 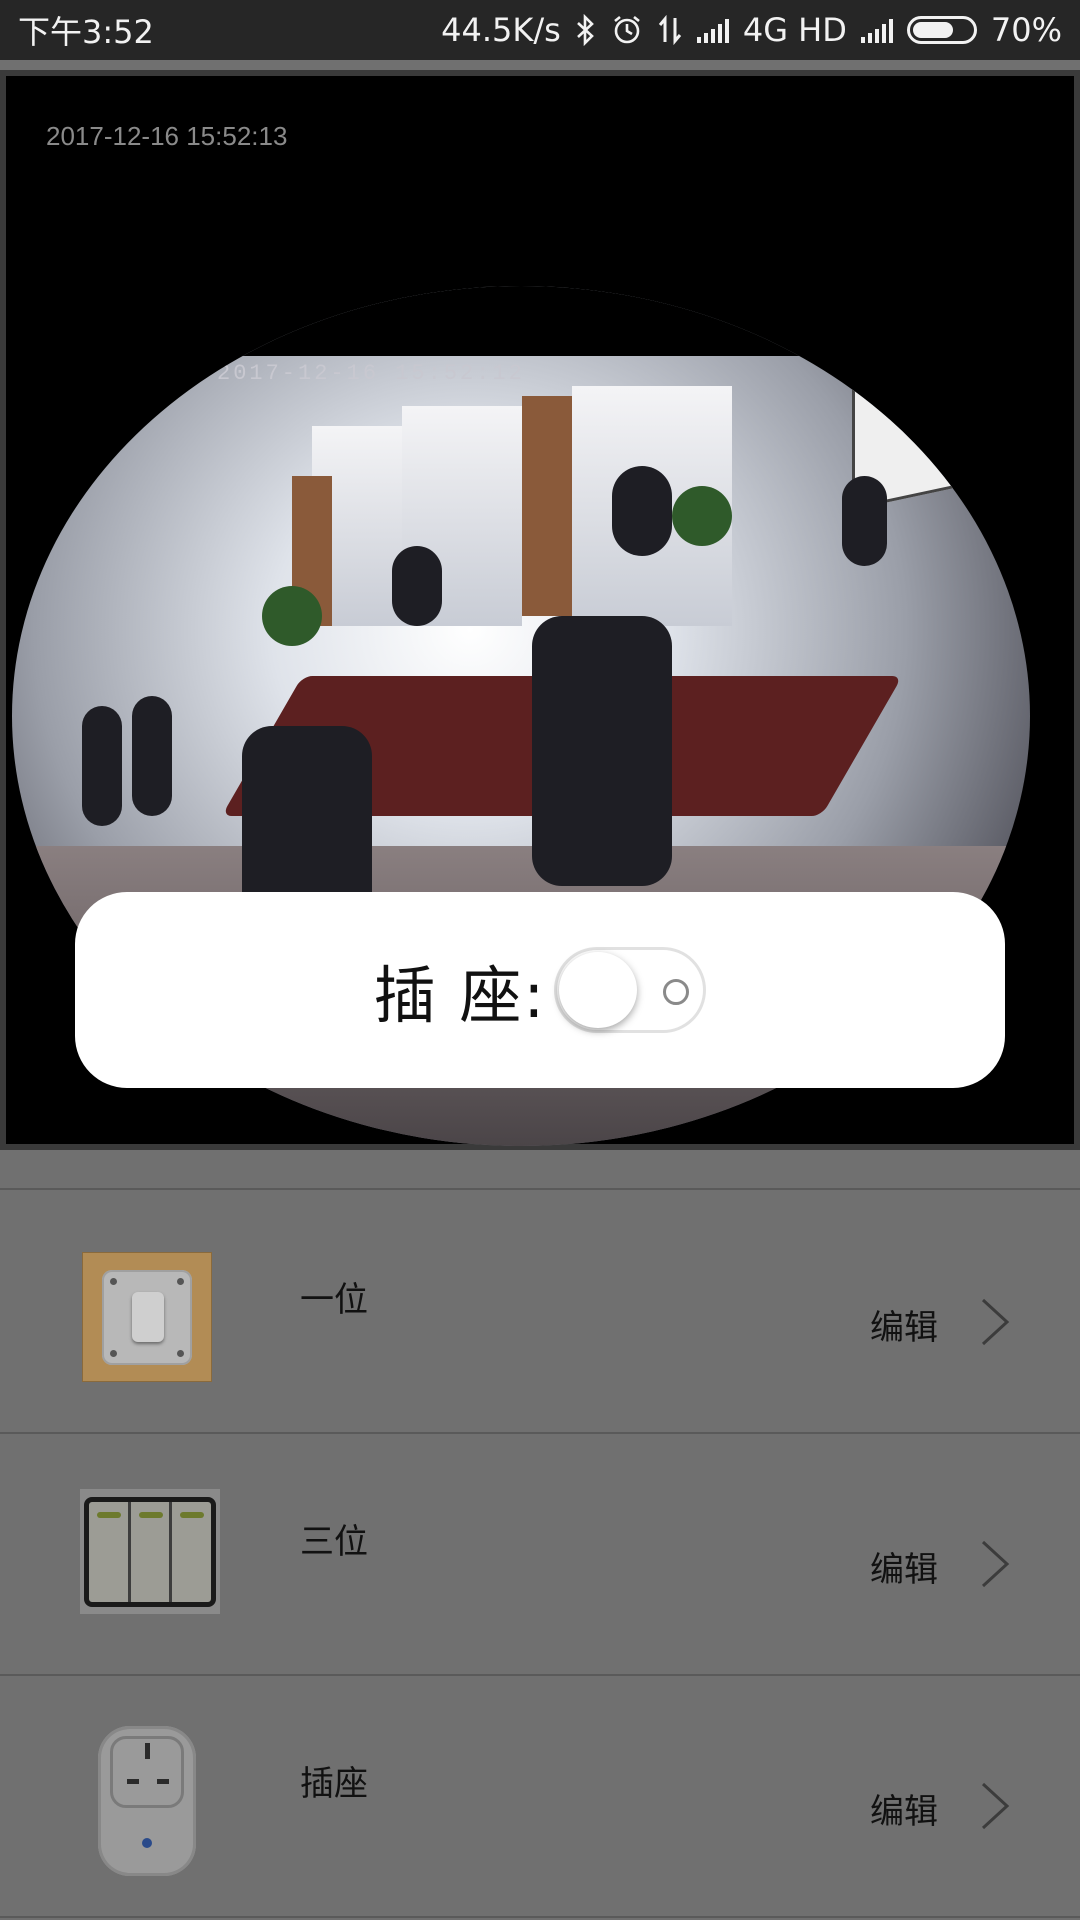 I want to click on device-row: 一位 编辑, so click(x=540, y=1313).